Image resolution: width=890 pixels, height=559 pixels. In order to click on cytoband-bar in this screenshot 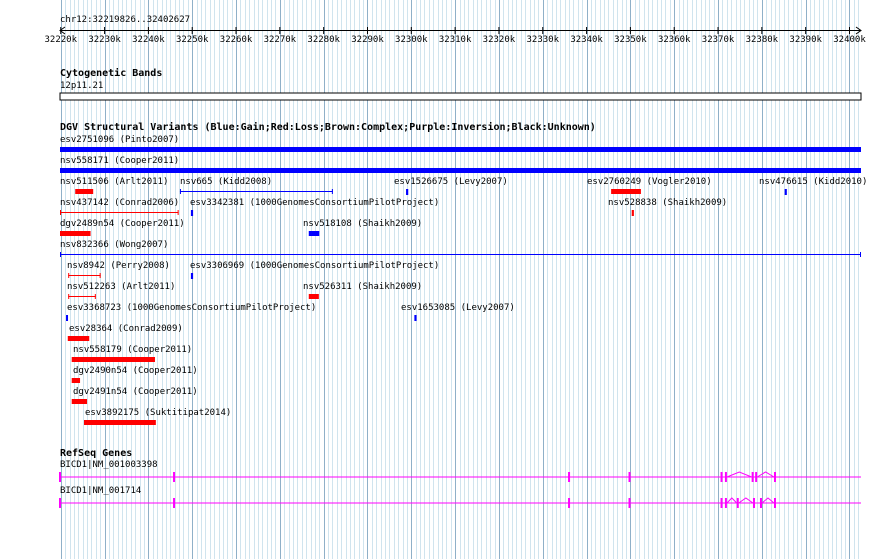, I will do `click(460, 96)`.